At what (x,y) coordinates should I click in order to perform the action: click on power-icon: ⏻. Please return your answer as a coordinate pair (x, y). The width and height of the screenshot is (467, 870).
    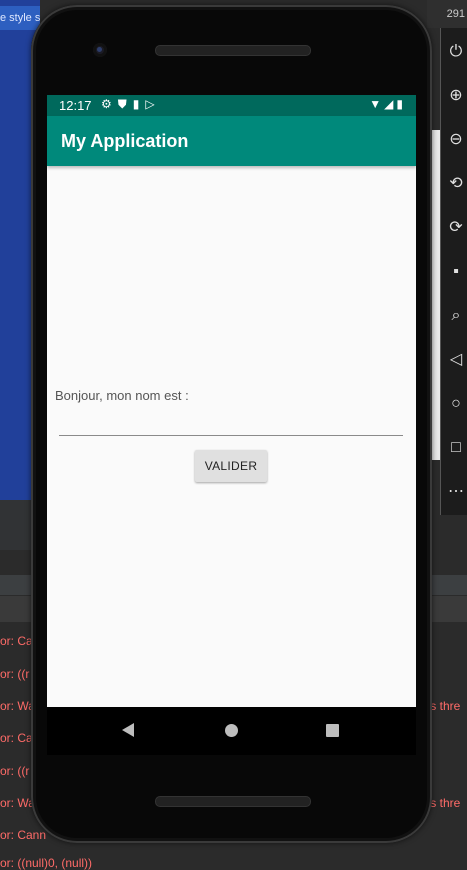
    Looking at the image, I should click on (456, 52).